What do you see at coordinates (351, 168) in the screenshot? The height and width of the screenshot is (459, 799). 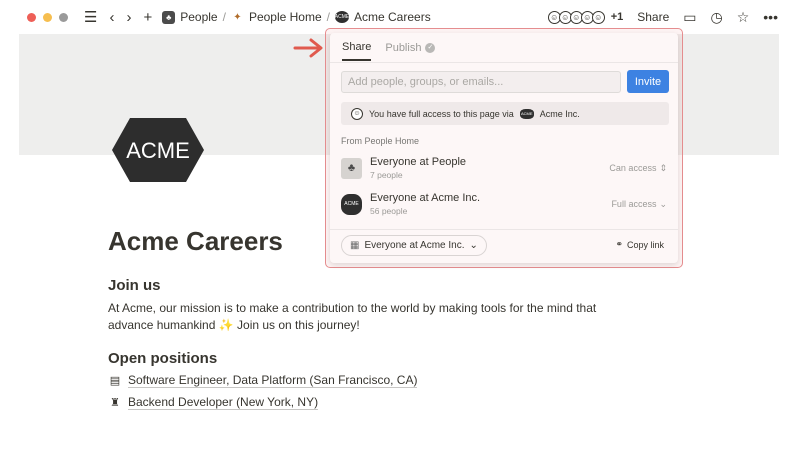 I see `people-group-icon: ♣` at bounding box center [351, 168].